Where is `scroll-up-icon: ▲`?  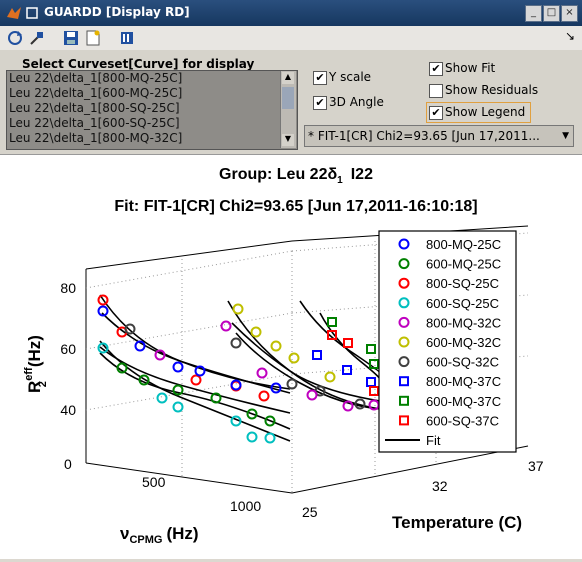
scroll-up-icon: ▲ is located at coordinates (288, 78).